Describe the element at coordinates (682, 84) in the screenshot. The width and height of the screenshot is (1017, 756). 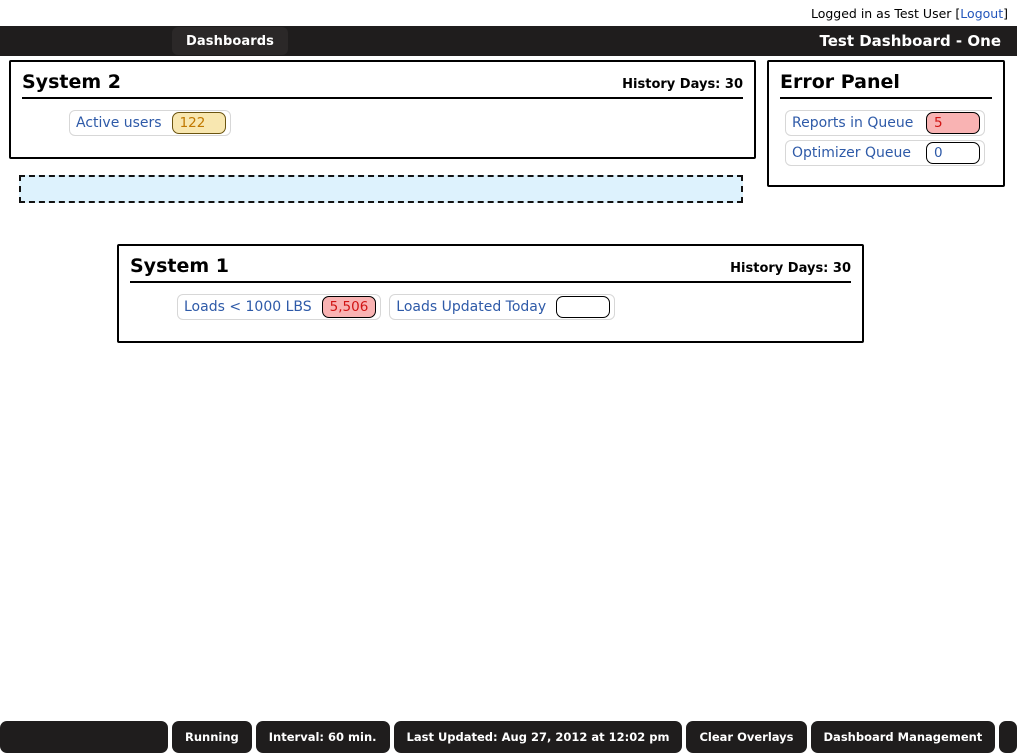
I see `panel-system-2-history-days: History Days: 30` at that location.